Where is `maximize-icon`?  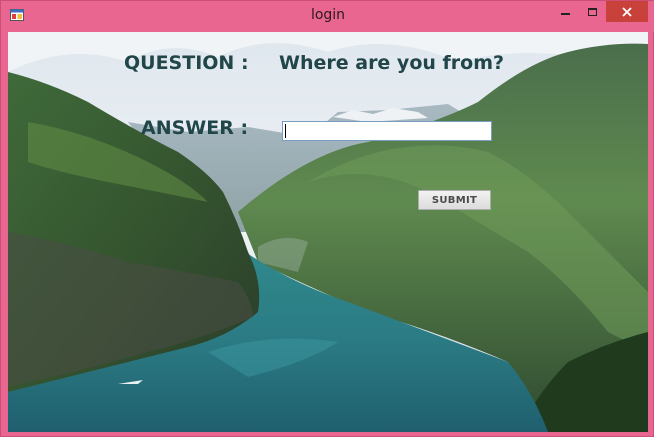
maximize-icon is located at coordinates (592, 11).